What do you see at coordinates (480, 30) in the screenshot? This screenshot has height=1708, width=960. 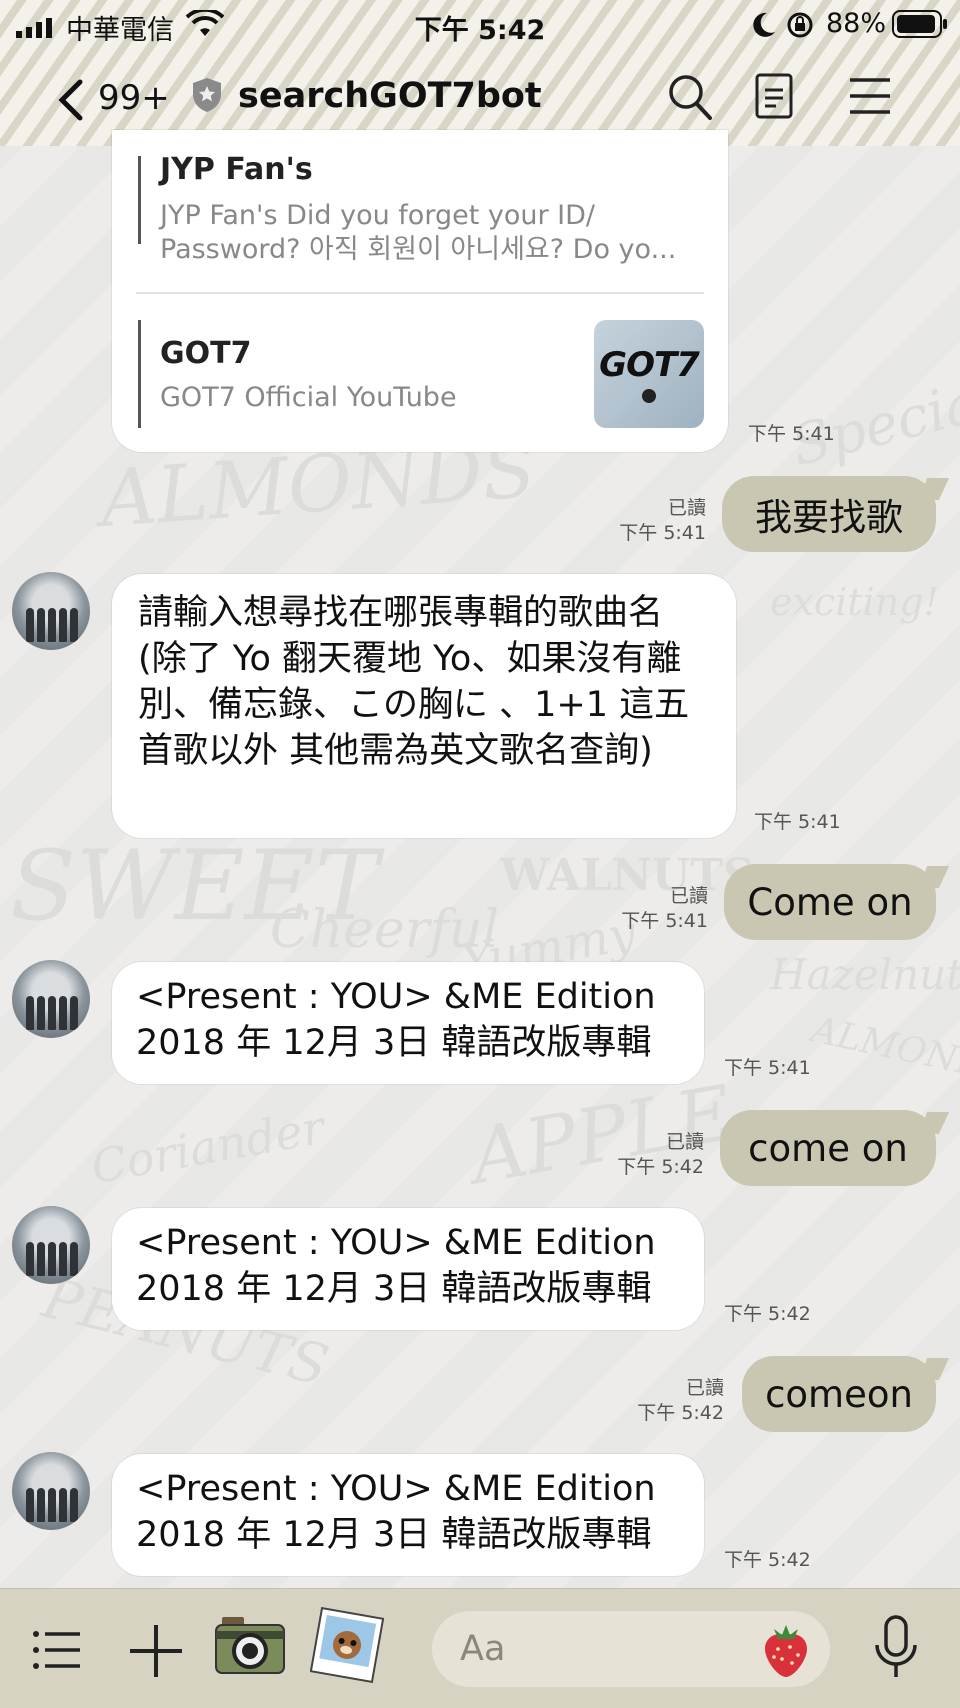 I see `clock: 下午 5:42` at bounding box center [480, 30].